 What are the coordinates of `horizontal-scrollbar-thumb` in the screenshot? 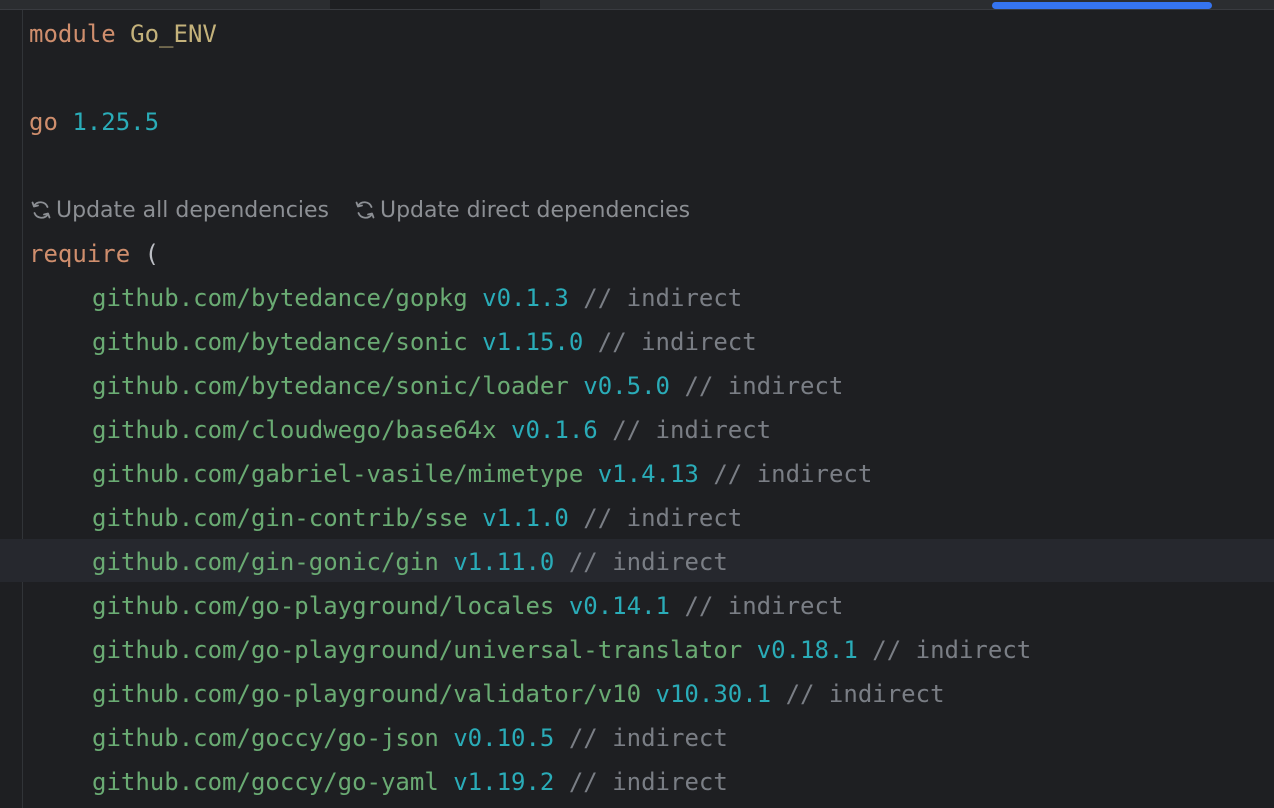 It's located at (1102, 5).